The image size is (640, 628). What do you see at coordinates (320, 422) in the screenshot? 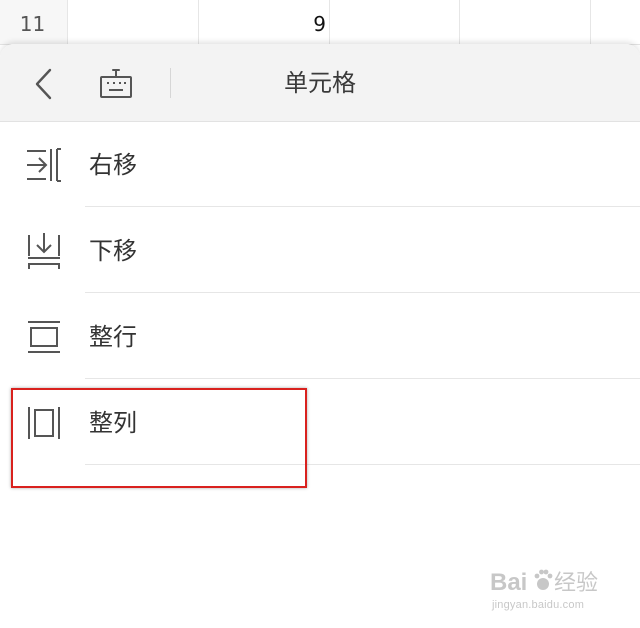
I see `menu-item-entire-column: 整列` at bounding box center [320, 422].